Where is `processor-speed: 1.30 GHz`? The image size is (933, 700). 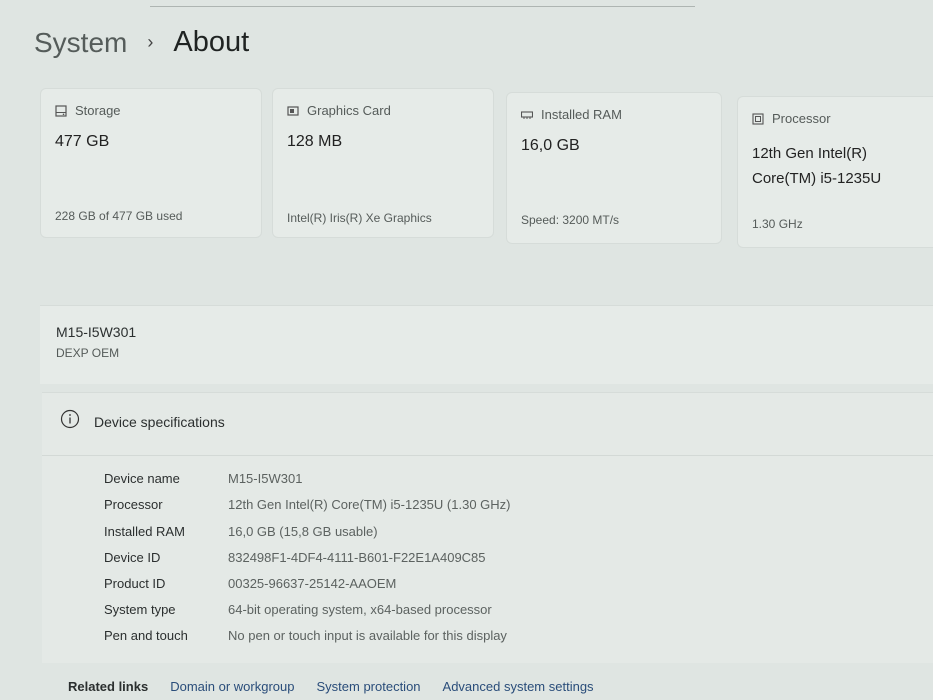 processor-speed: 1.30 GHz is located at coordinates (777, 224).